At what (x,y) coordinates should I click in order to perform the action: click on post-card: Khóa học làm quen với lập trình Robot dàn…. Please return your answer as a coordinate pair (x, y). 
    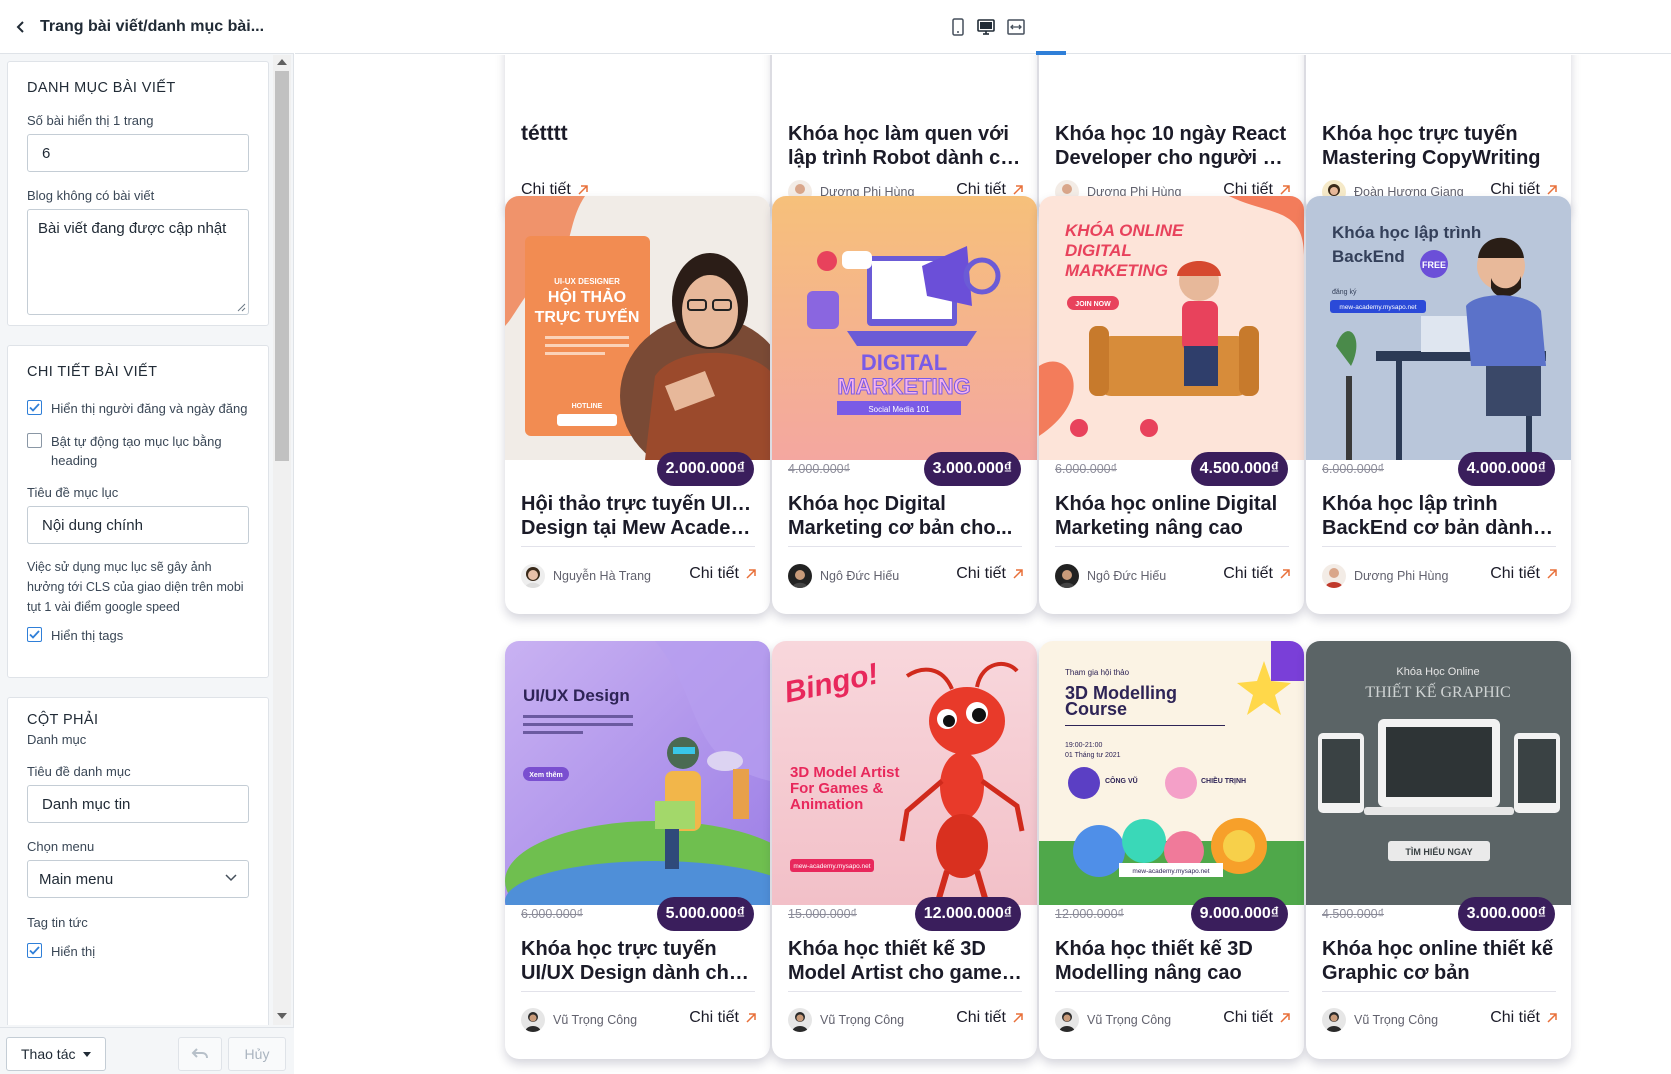
    Looking at the image, I should click on (904, 135).